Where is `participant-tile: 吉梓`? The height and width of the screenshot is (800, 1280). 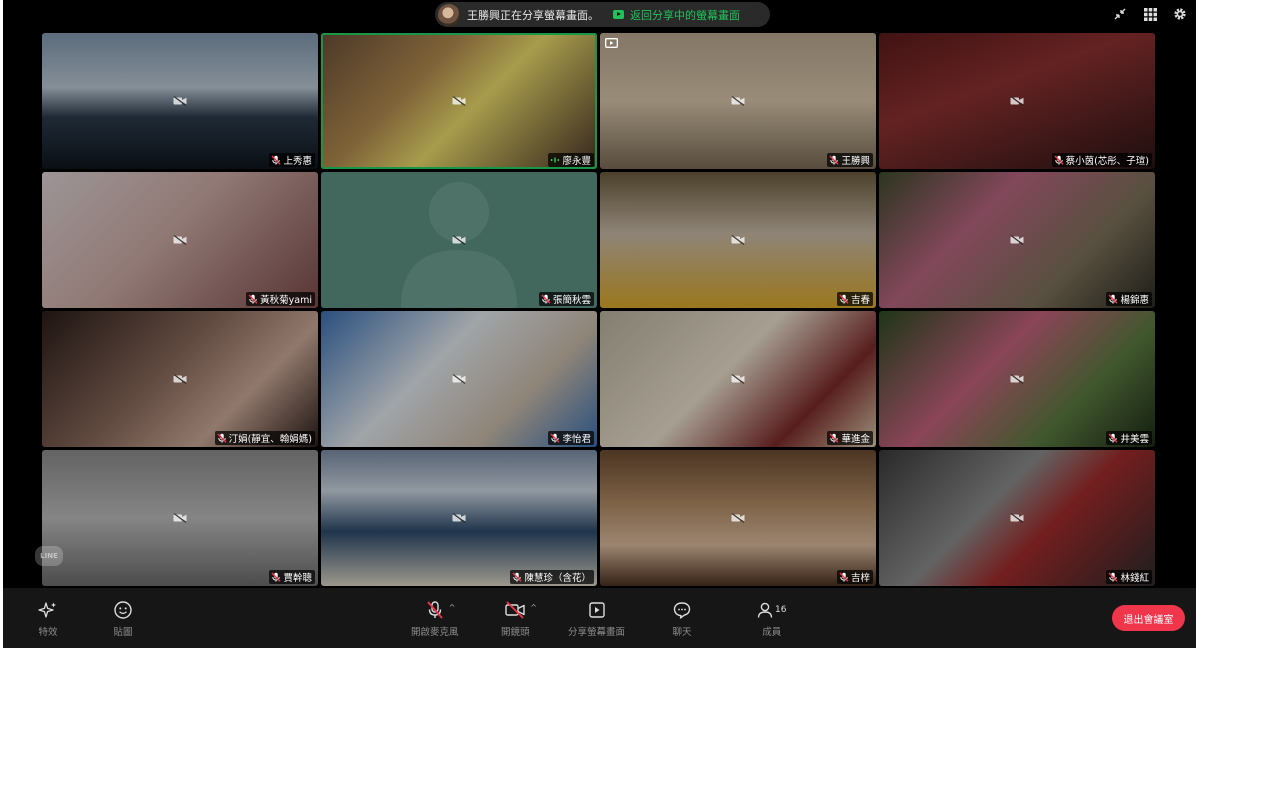 participant-tile: 吉梓 is located at coordinates (738, 518).